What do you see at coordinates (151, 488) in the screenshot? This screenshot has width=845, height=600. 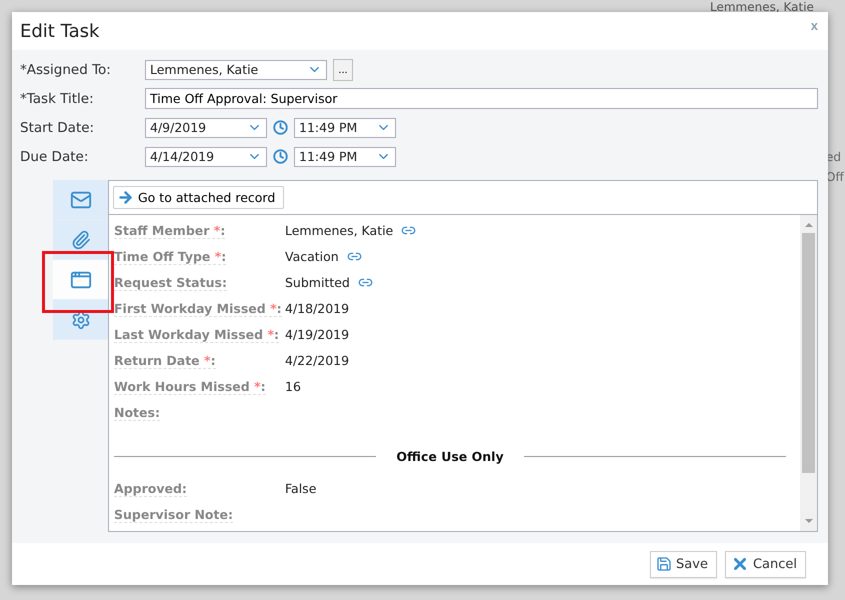 I see `field-label: Approved:` at bounding box center [151, 488].